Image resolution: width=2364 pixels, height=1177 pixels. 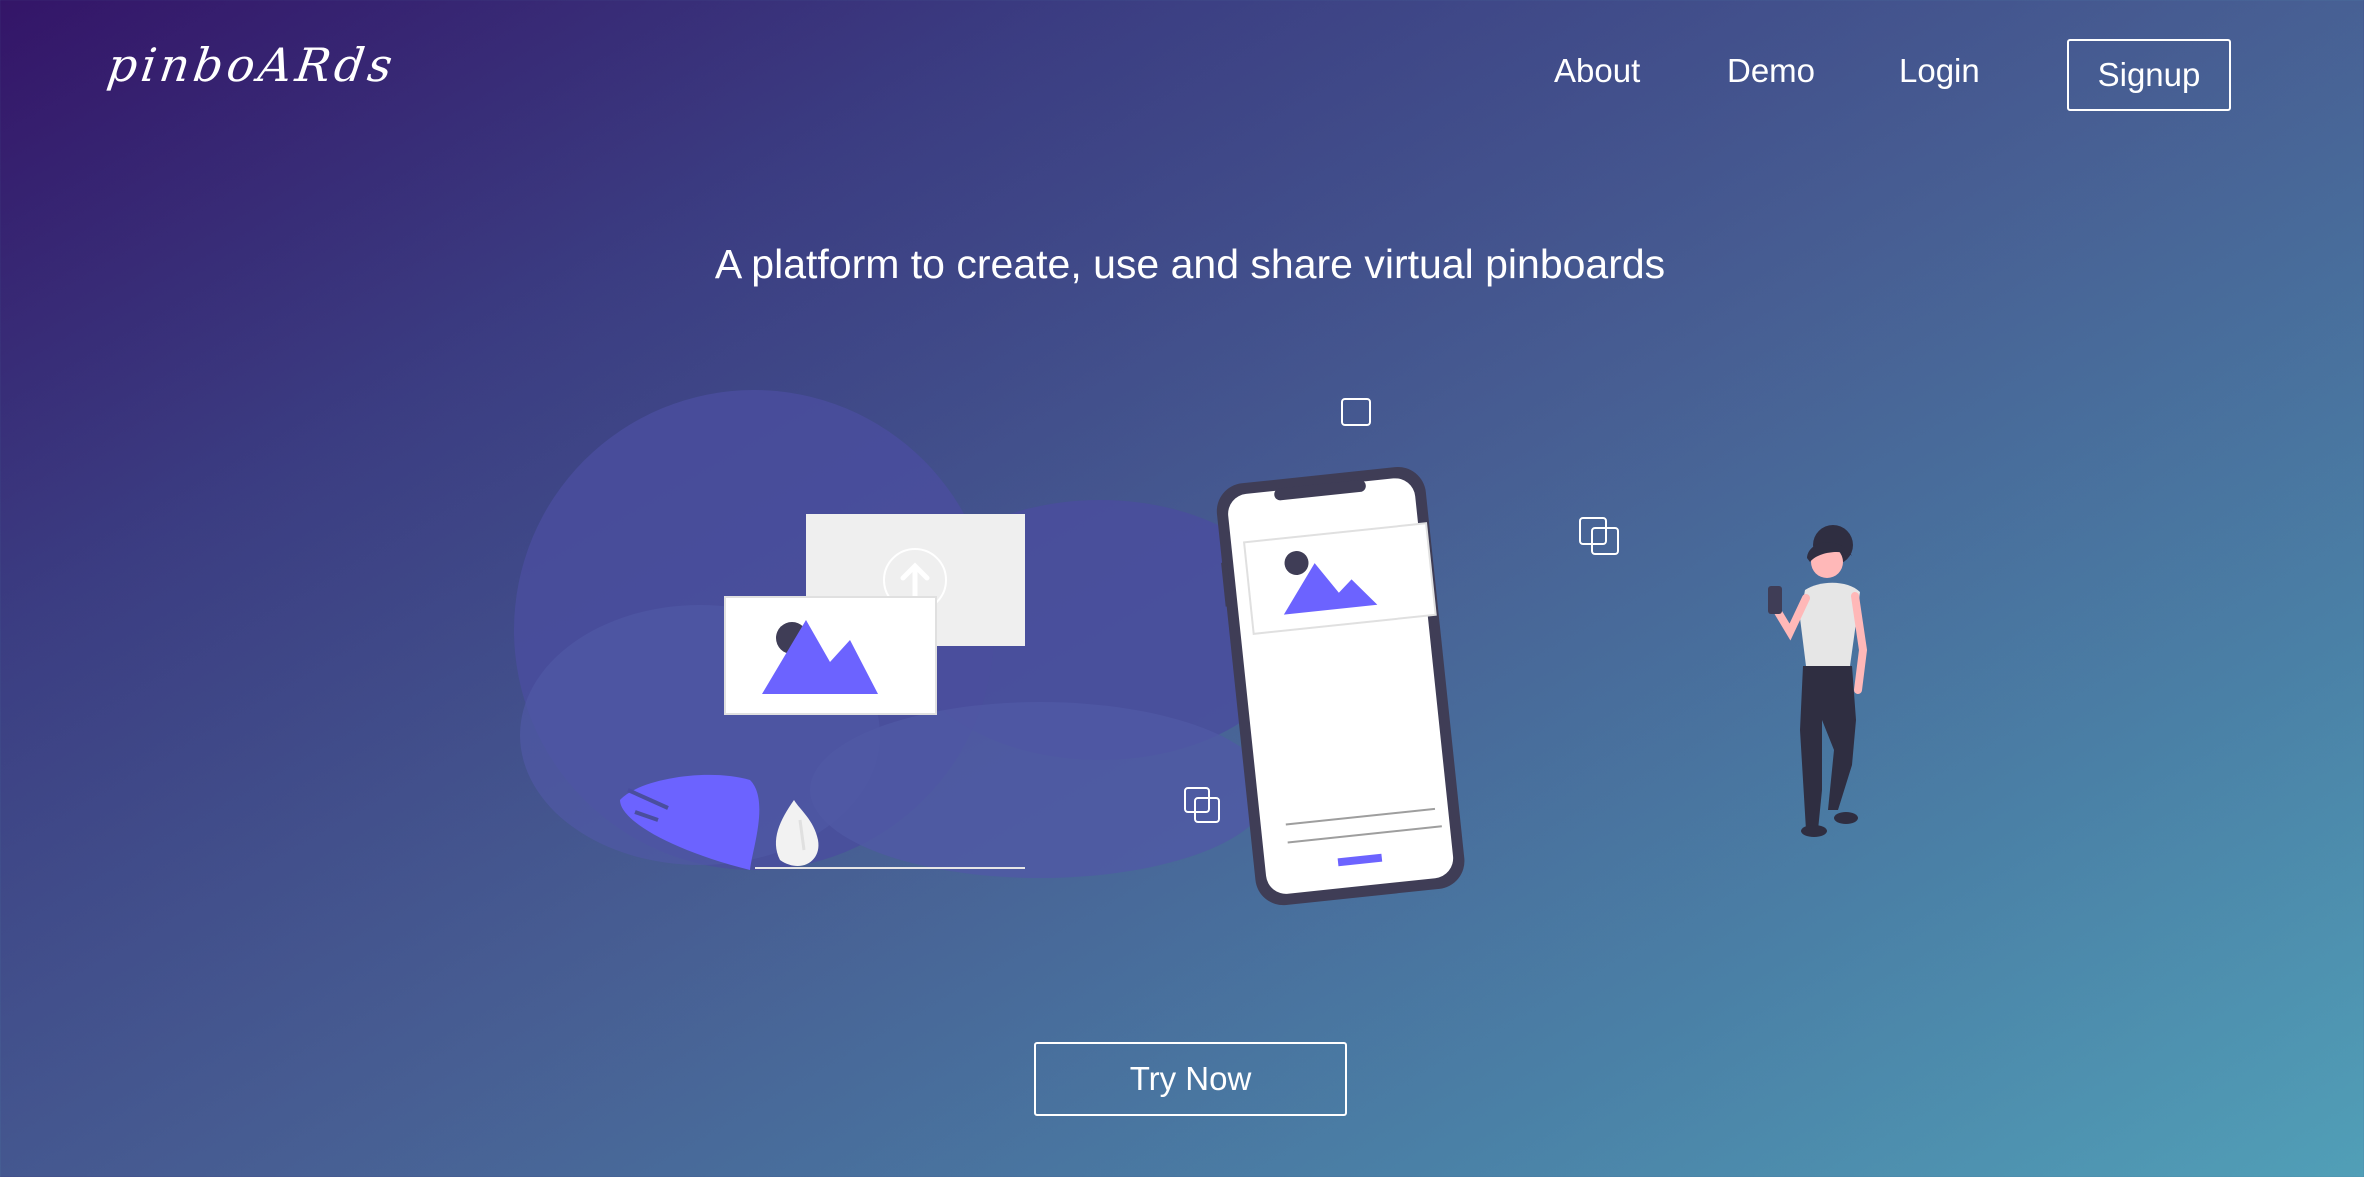 What do you see at coordinates (1771, 70) in the screenshot?
I see `nav-demo-link: Demo` at bounding box center [1771, 70].